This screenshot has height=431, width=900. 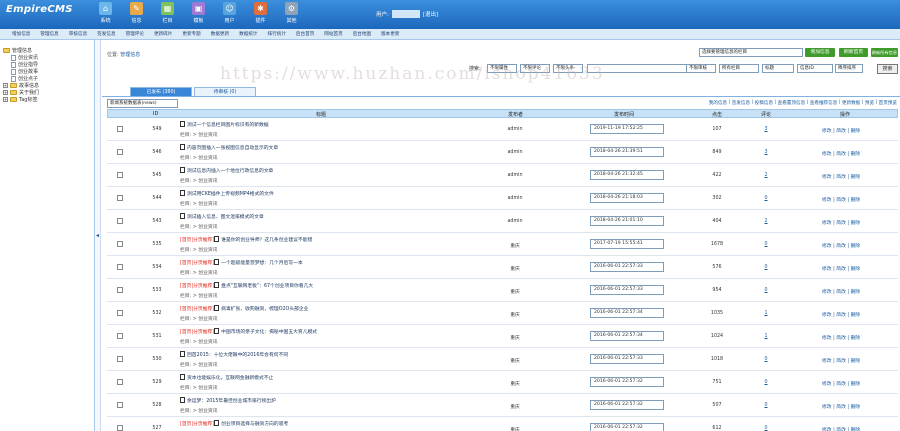 What do you see at coordinates (220, 34) in the screenshot?
I see `subnav-item-7: 数据更新` at bounding box center [220, 34].